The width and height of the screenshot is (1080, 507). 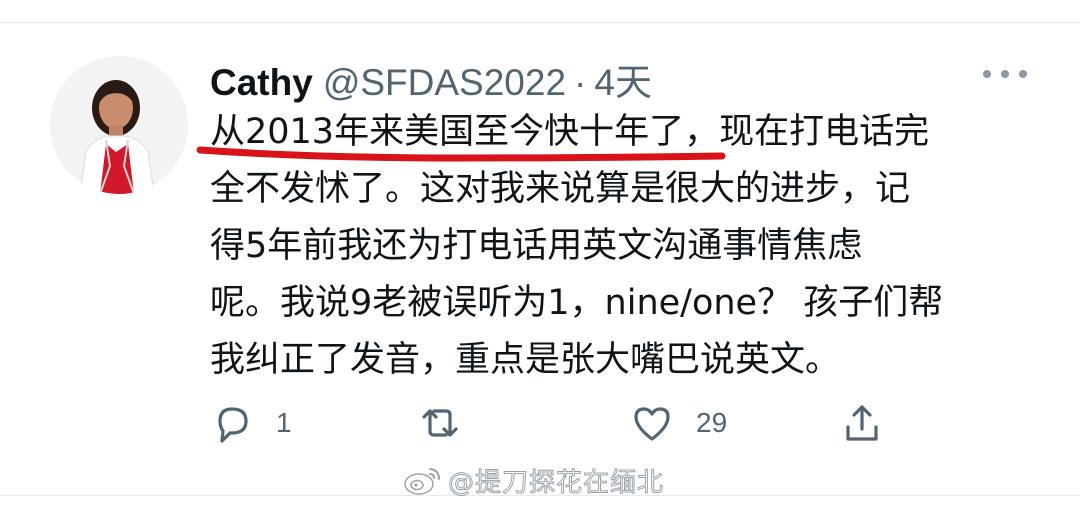 I want to click on tweet-text-line: 我纠正了发音，重点是张大嘴巴说英文。, so click(x=525, y=360).